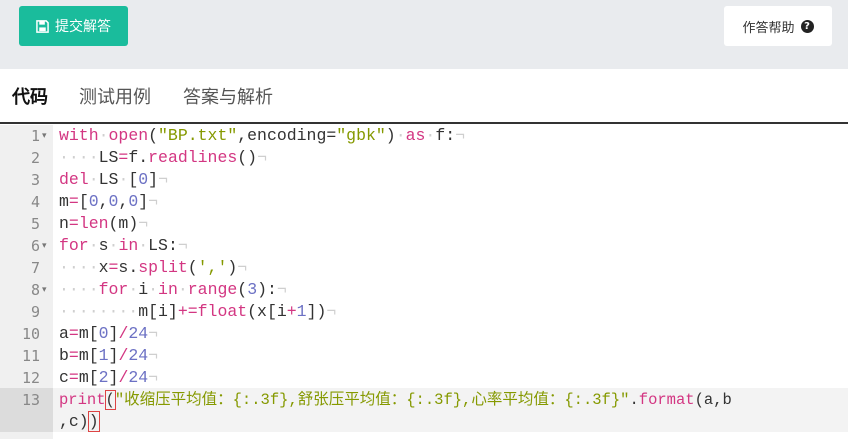 Image resolution: width=848 pixels, height=439 pixels. Describe the element at coordinates (247, 157) in the screenshot. I see `code-token: ()` at that location.